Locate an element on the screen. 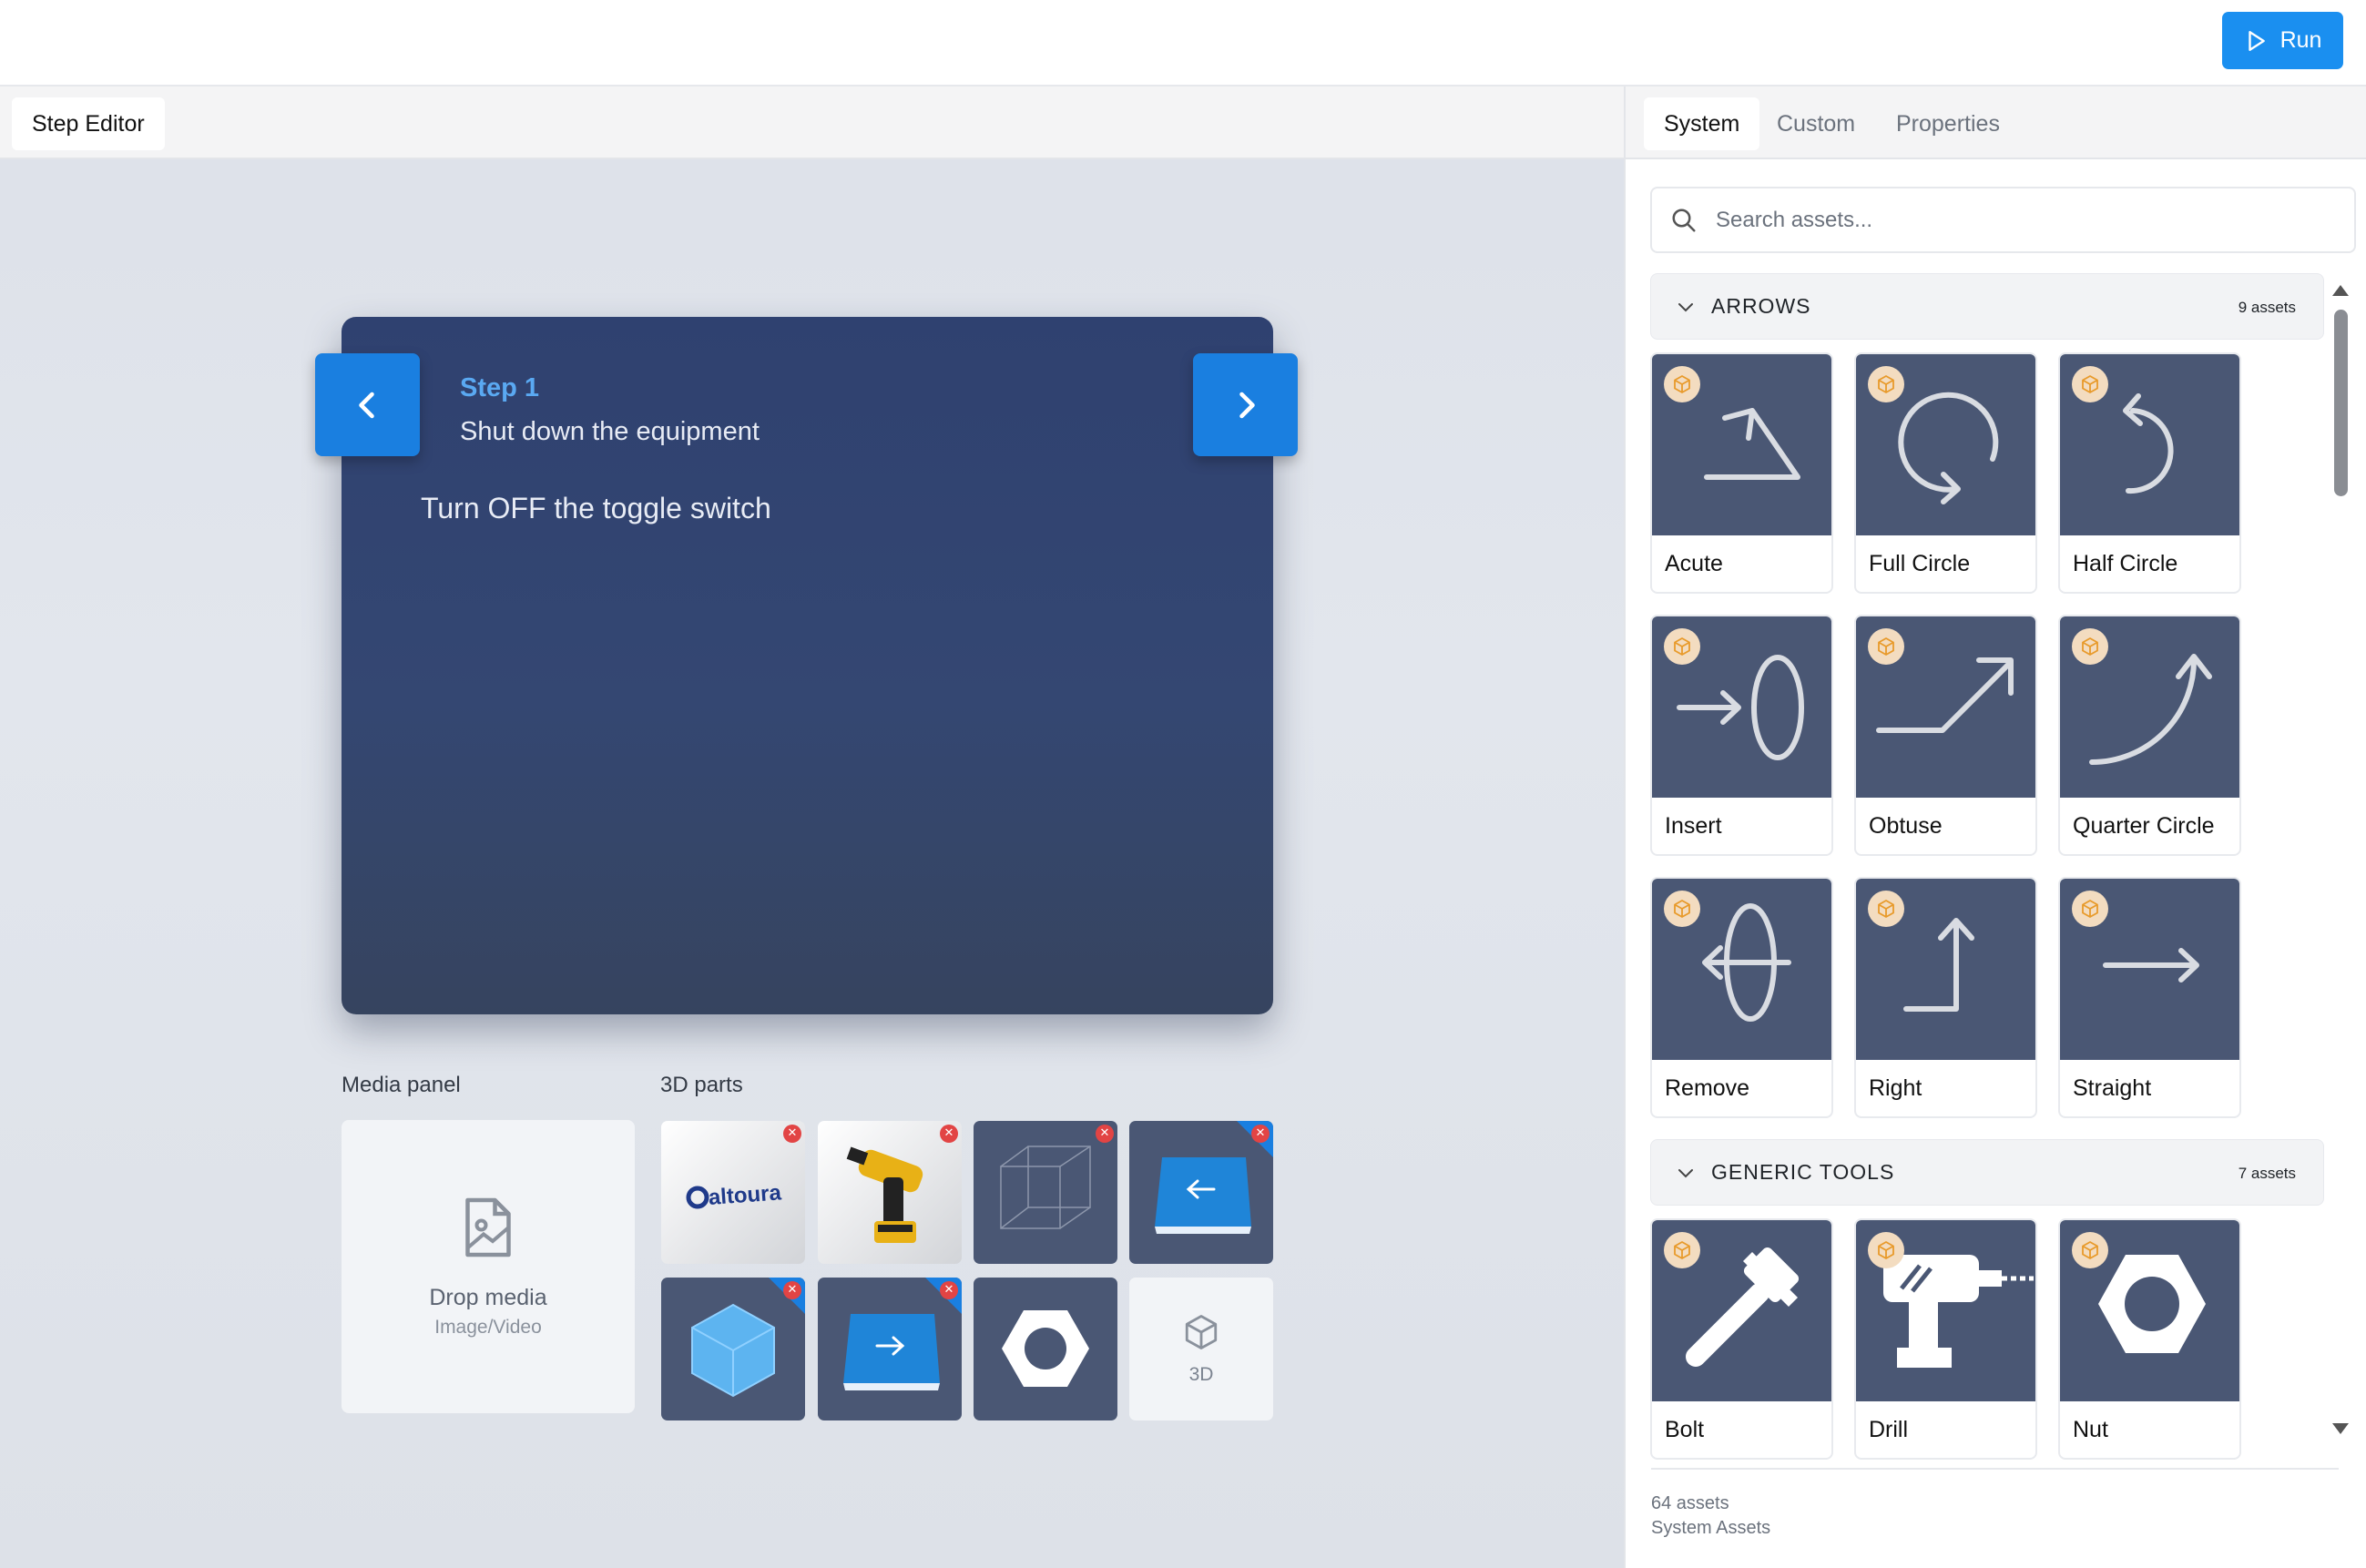 This screenshot has height=1568, width=2366. asset-name: Straight is located at coordinates (2112, 1088).